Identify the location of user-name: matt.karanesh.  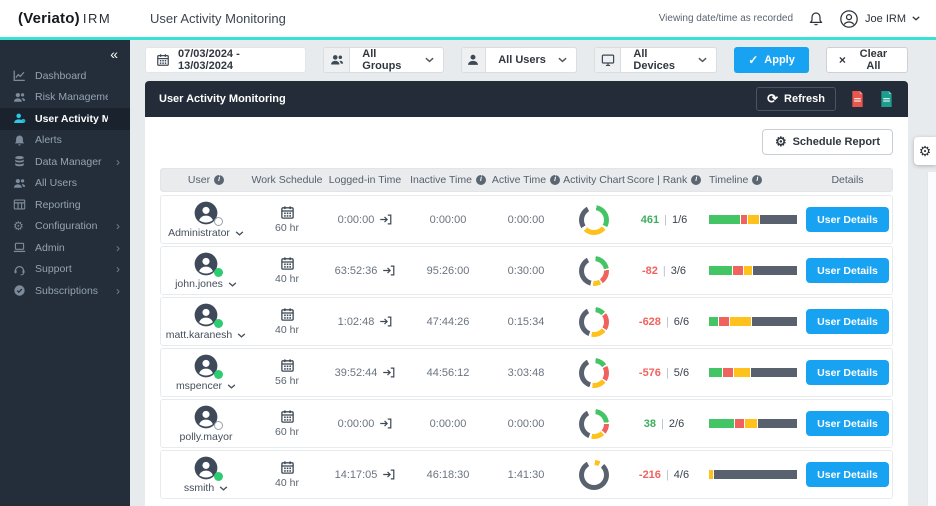
(199, 335).